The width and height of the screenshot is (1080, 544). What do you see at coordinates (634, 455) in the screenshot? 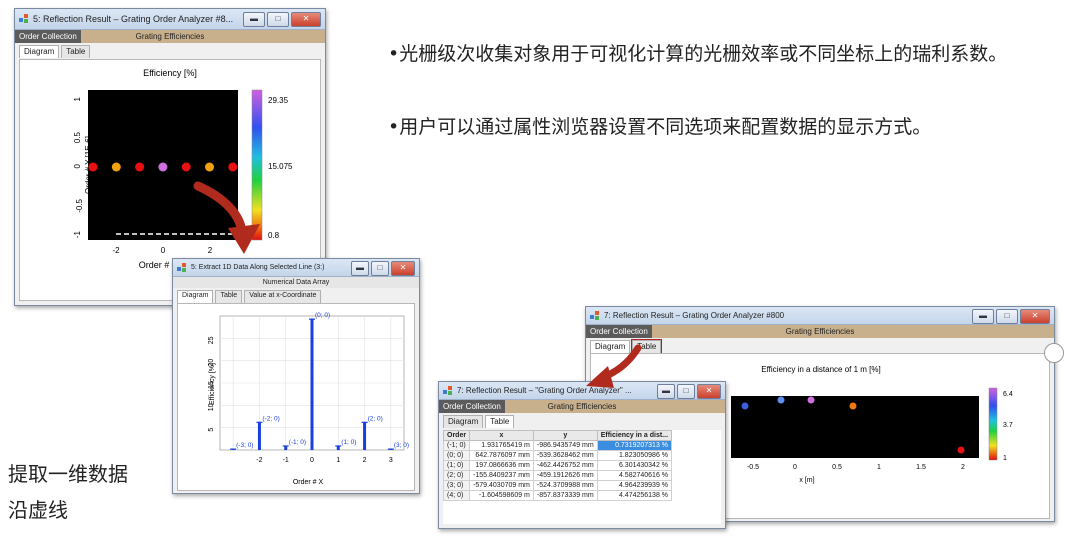
I see `table-cell: 1.823050986 %` at bounding box center [634, 455].